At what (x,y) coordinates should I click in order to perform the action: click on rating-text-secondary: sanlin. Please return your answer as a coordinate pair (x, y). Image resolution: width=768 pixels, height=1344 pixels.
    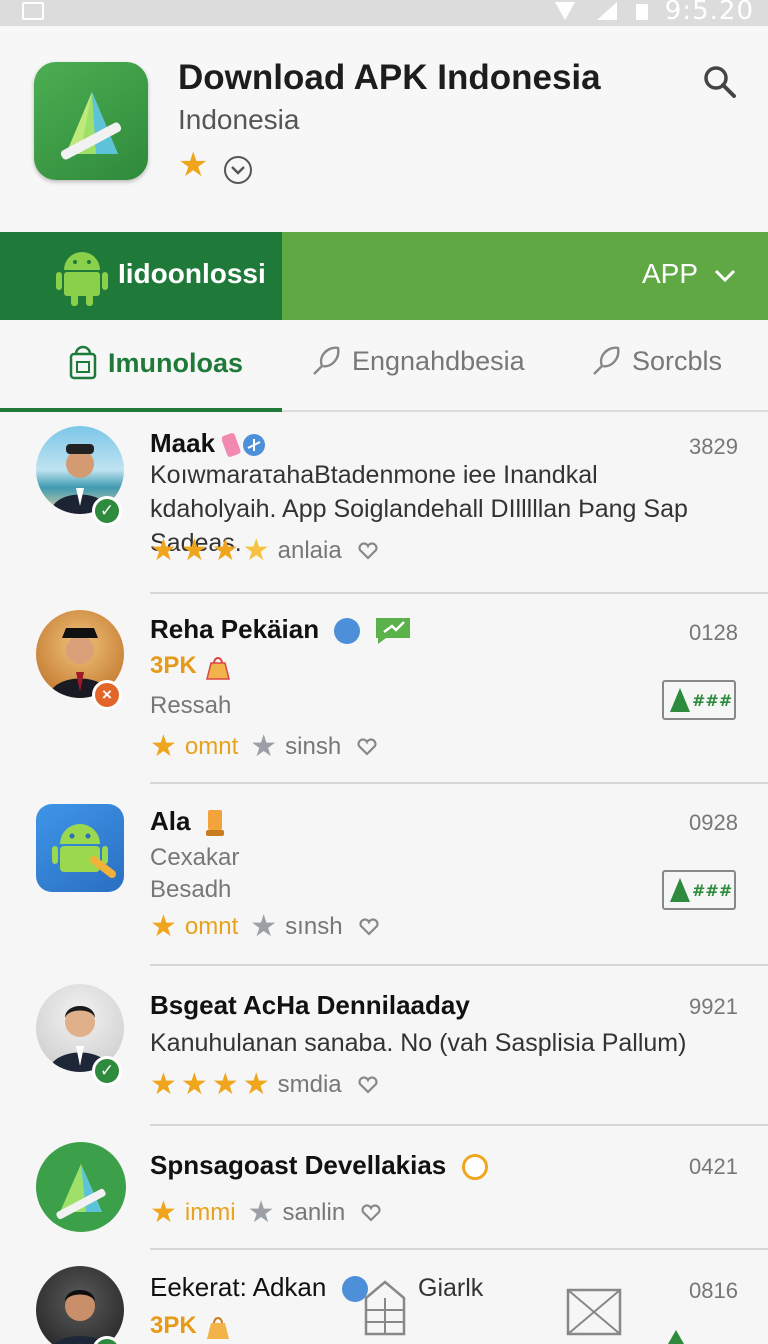
    Looking at the image, I should click on (314, 1212).